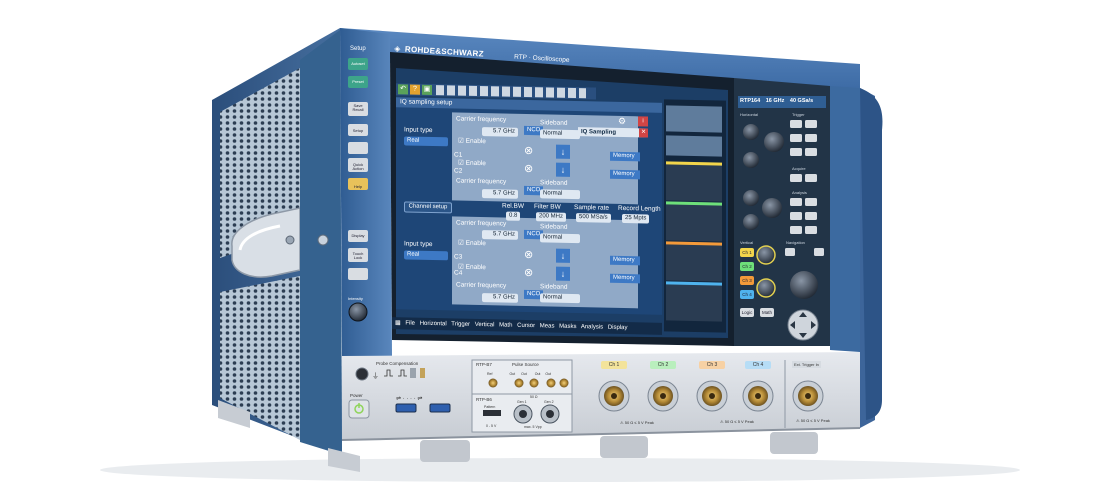  I want to click on nav-right-button, so click(819, 252).